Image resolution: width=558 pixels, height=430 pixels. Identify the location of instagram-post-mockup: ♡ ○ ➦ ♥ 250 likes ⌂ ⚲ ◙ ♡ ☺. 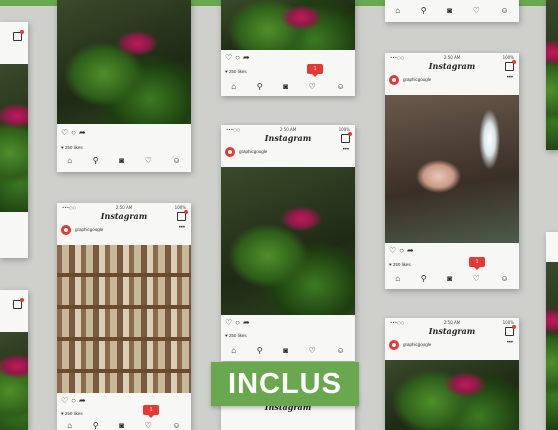
(124, 86).